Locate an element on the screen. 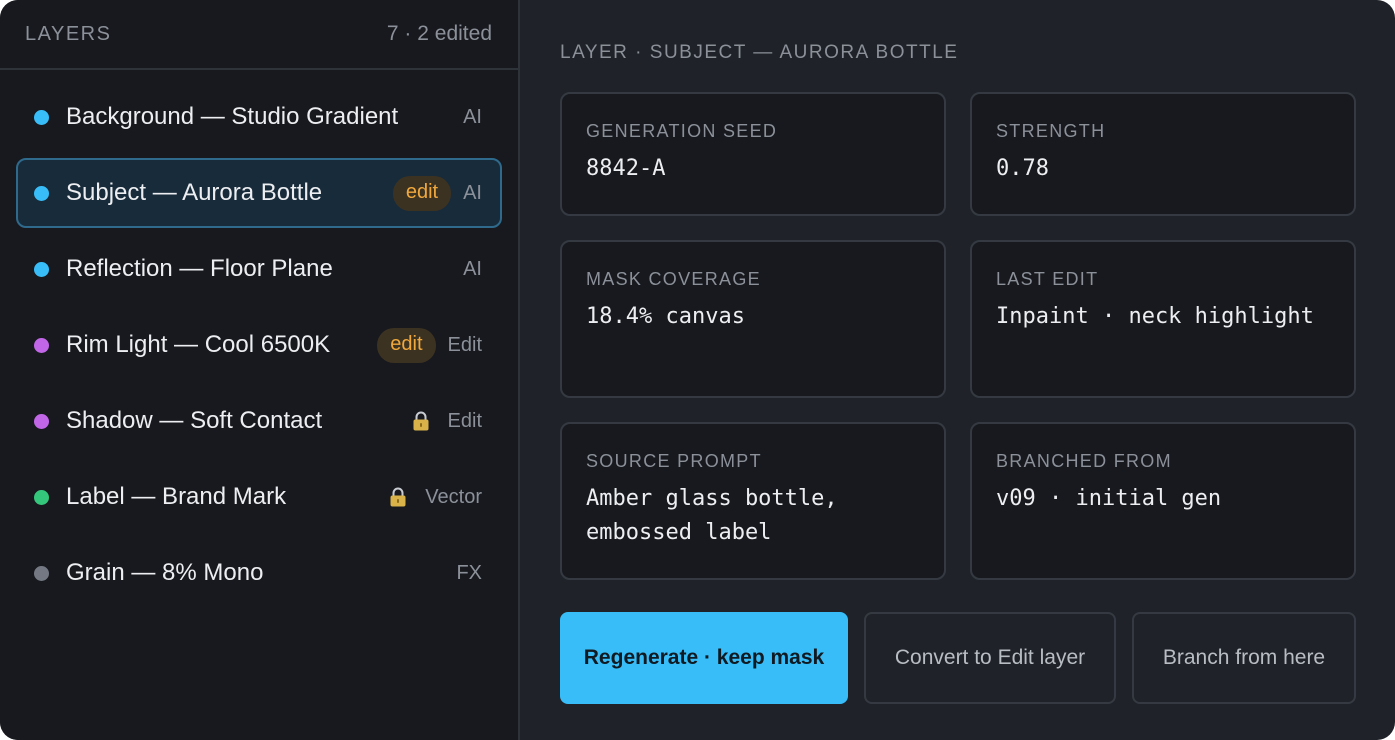  layer-name: Shadow — Soft Contact is located at coordinates (194, 420).